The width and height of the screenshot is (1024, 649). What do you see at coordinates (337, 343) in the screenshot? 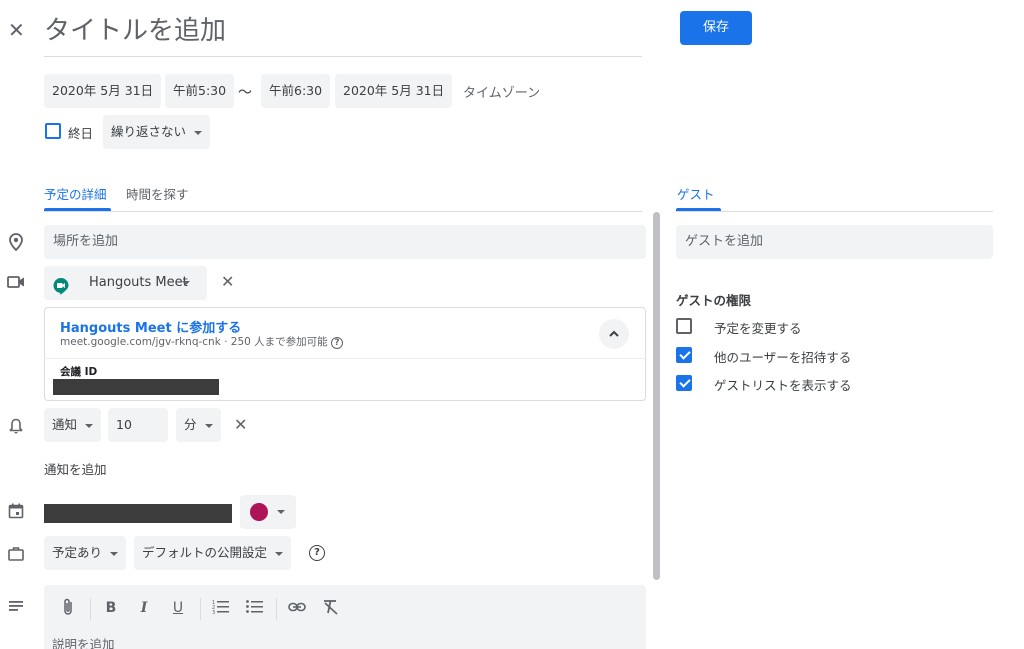
I see `help-icon: ?` at bounding box center [337, 343].